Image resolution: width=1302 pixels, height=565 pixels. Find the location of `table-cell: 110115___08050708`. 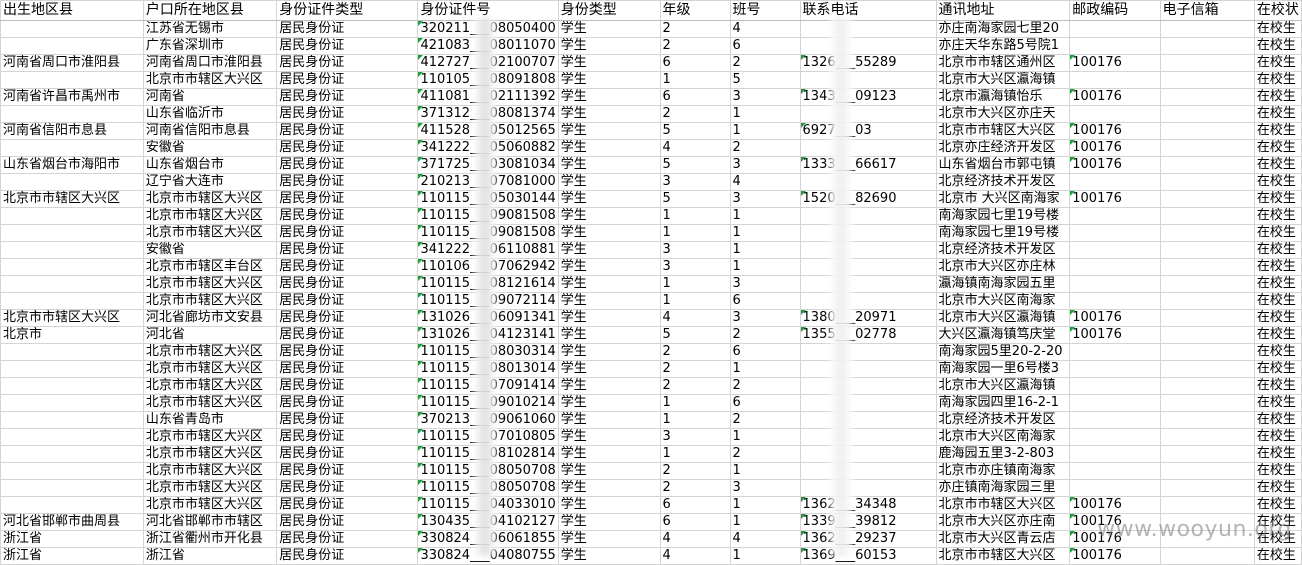

table-cell: 110115___08050708 is located at coordinates (488, 488).